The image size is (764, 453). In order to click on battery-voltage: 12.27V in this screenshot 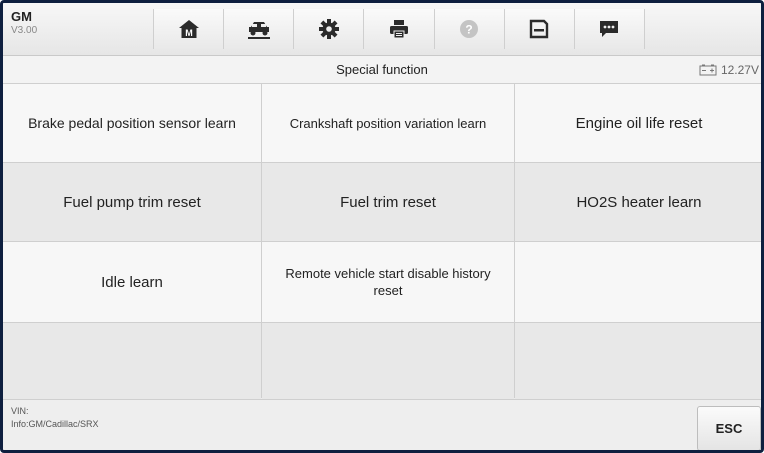, I will do `click(729, 69)`.